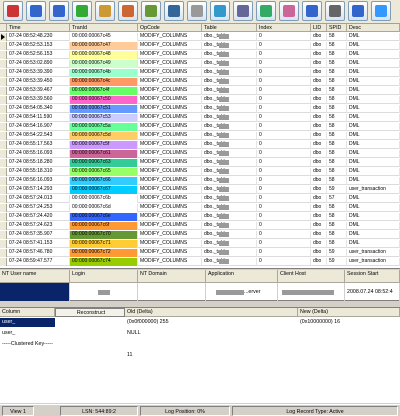 Image resolution: width=400 pixels, height=416 pixels. I want to click on check-button, so click(266, 11).